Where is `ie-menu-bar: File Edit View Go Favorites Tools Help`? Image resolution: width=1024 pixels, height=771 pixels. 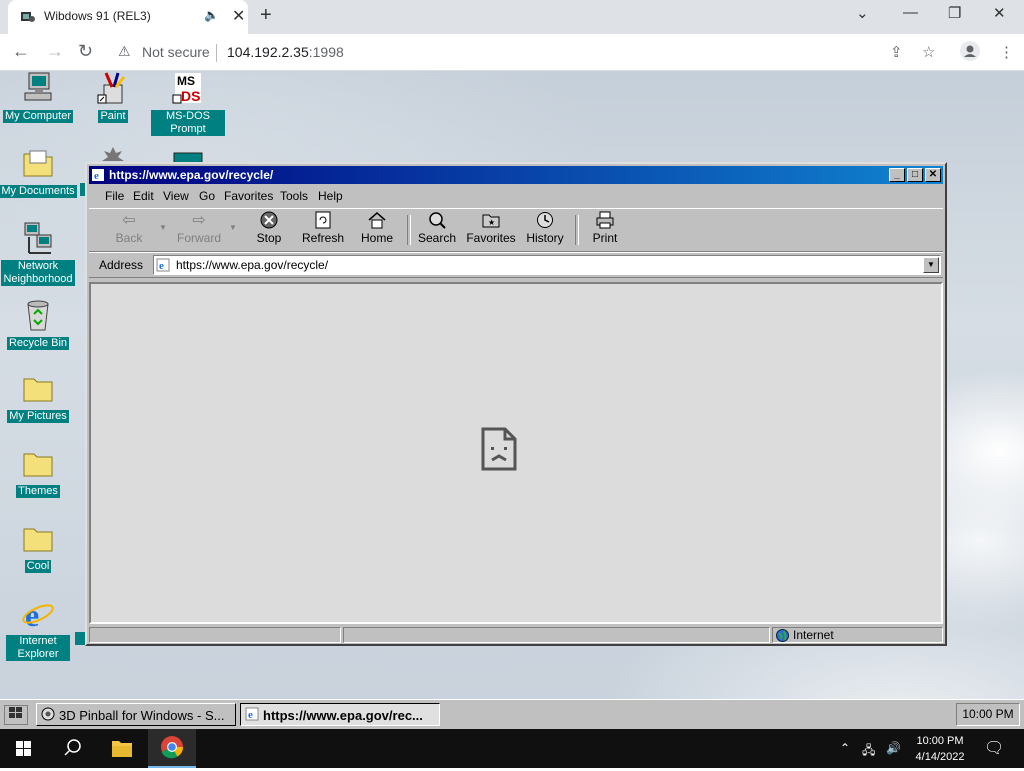
ie-menu-bar: File Edit View Go Favorites Tools Help is located at coordinates (516, 196).